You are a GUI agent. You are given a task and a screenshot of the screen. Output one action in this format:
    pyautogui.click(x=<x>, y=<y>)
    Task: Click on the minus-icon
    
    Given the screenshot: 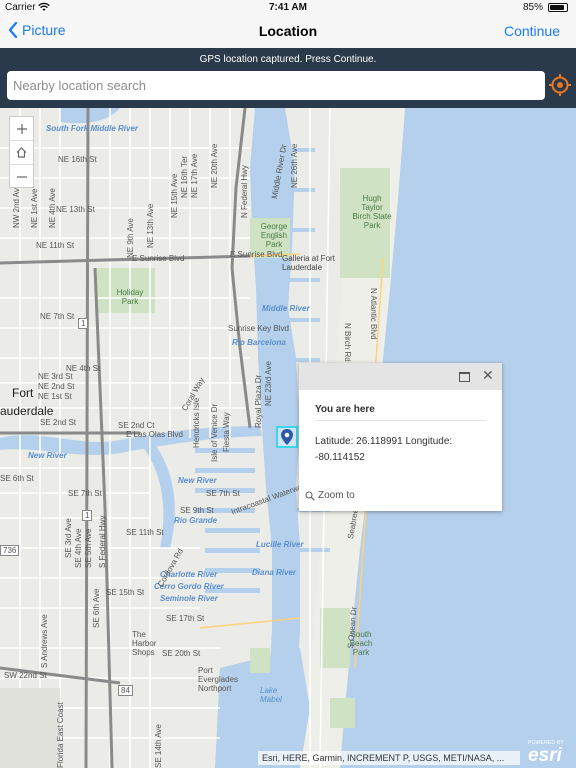 What is the action you would take?
    pyautogui.click(x=21, y=176)
    